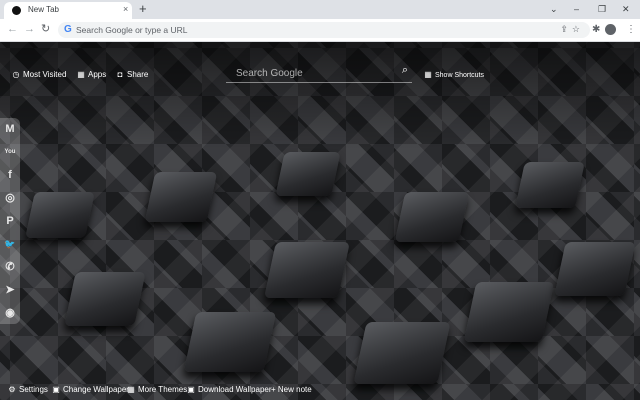  Describe the element at coordinates (138, 74) in the screenshot. I see `share-label: Share` at that location.